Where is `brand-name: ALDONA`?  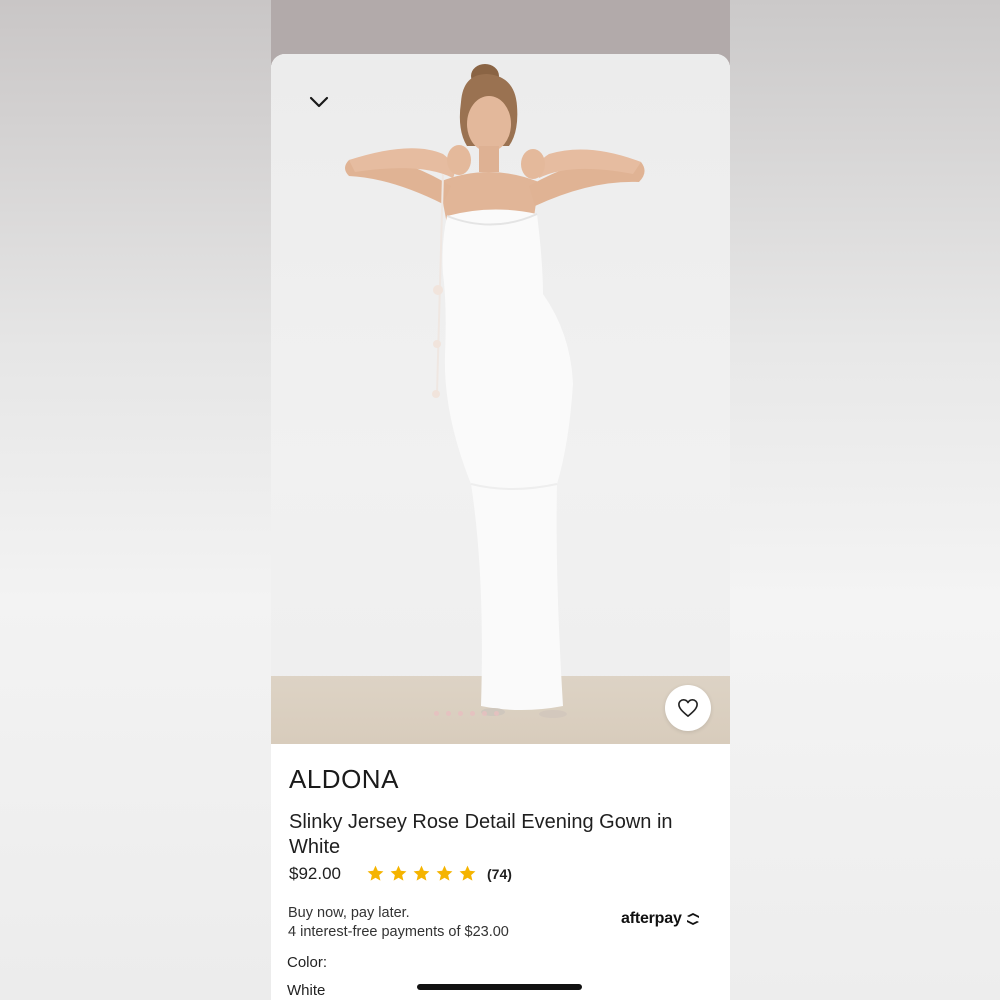
brand-name: ALDONA is located at coordinates (344, 779).